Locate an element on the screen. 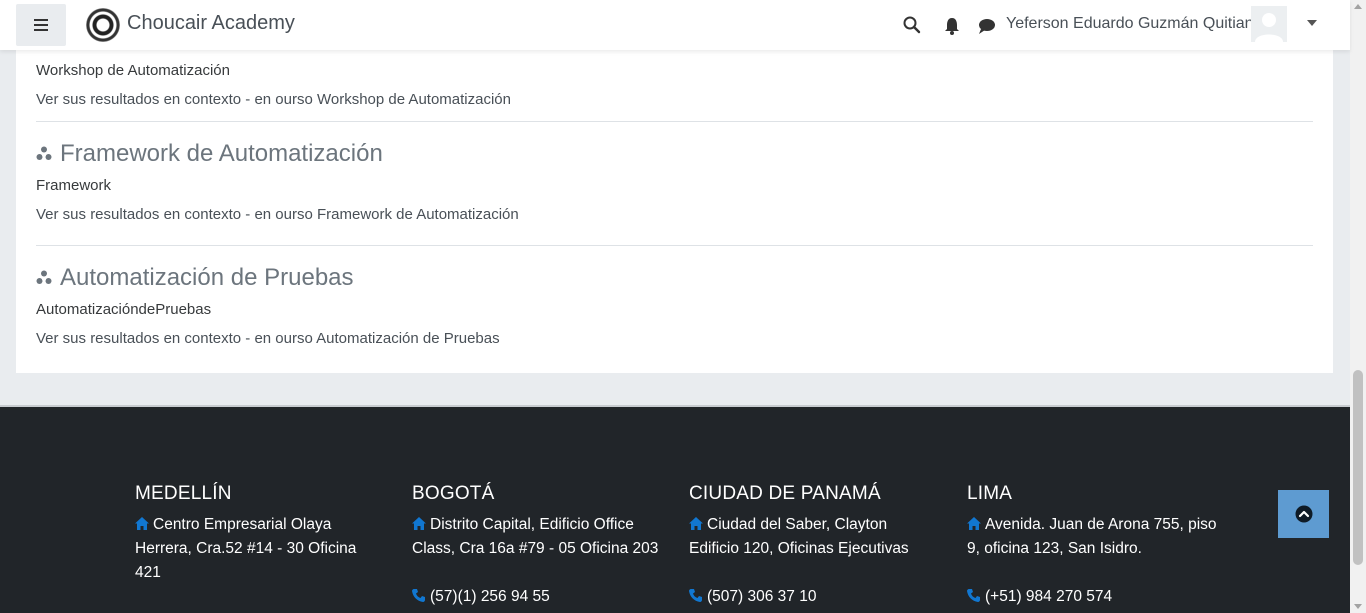 This screenshot has height=613, width=1366. menu-toggle-button is located at coordinates (41, 25).